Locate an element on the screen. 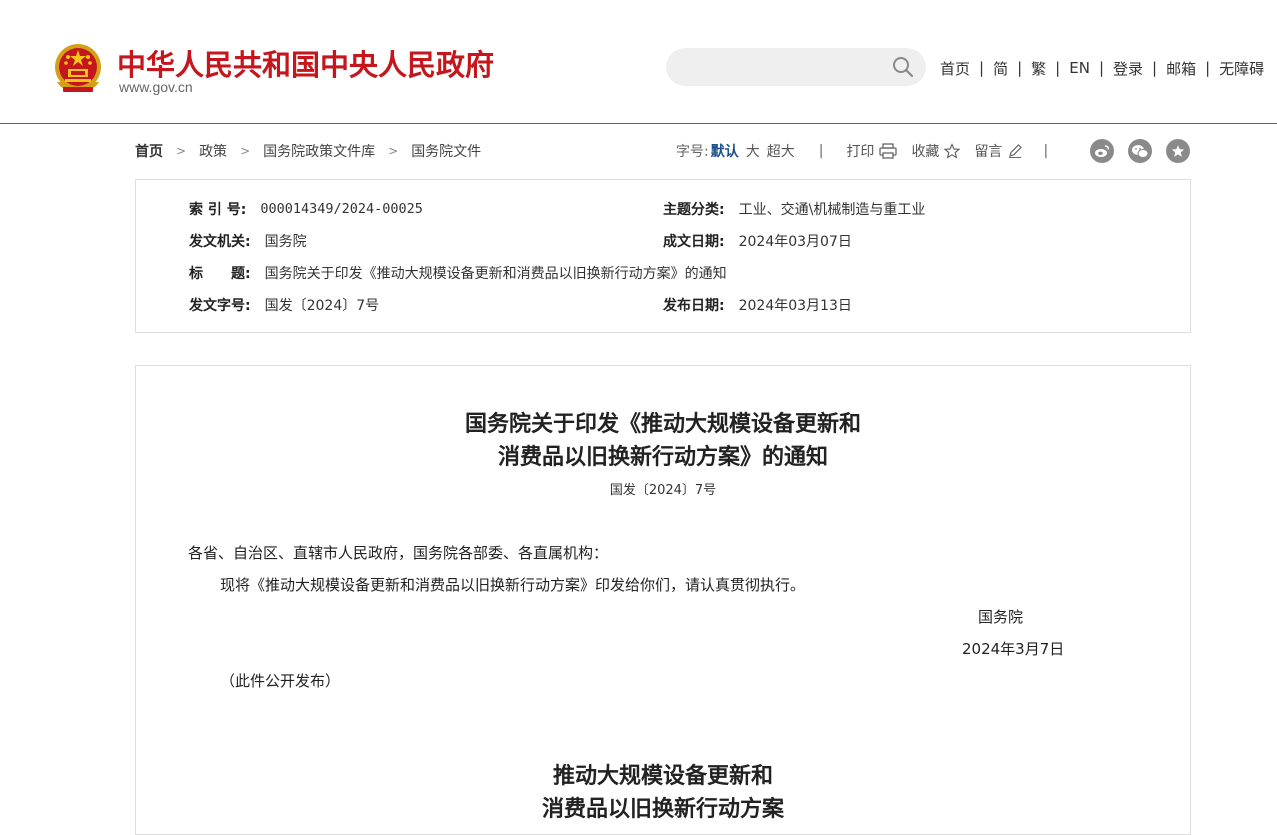 This screenshot has width=1277, height=835. article-title-line: 消费品以旧换新行动方案》的通知 is located at coordinates (662, 457).